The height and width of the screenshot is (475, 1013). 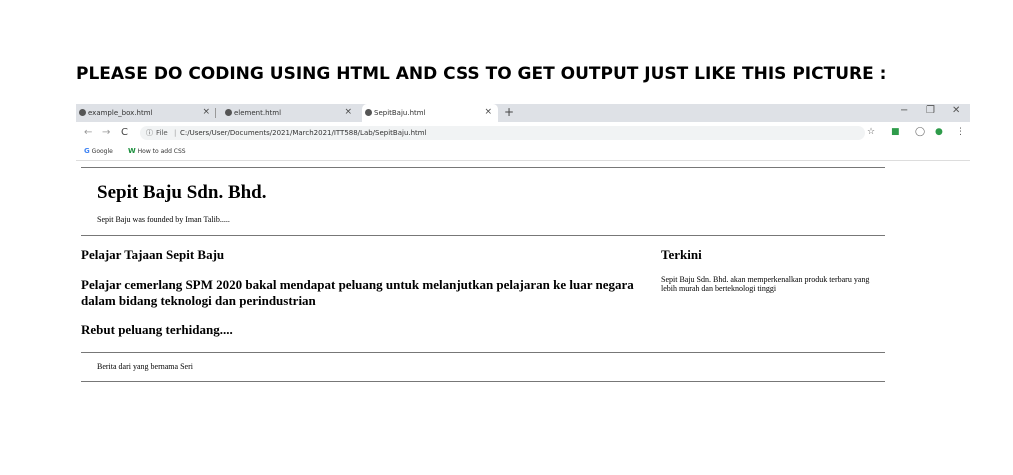 What do you see at coordinates (106, 132) in the screenshot?
I see `forward-button: →` at bounding box center [106, 132].